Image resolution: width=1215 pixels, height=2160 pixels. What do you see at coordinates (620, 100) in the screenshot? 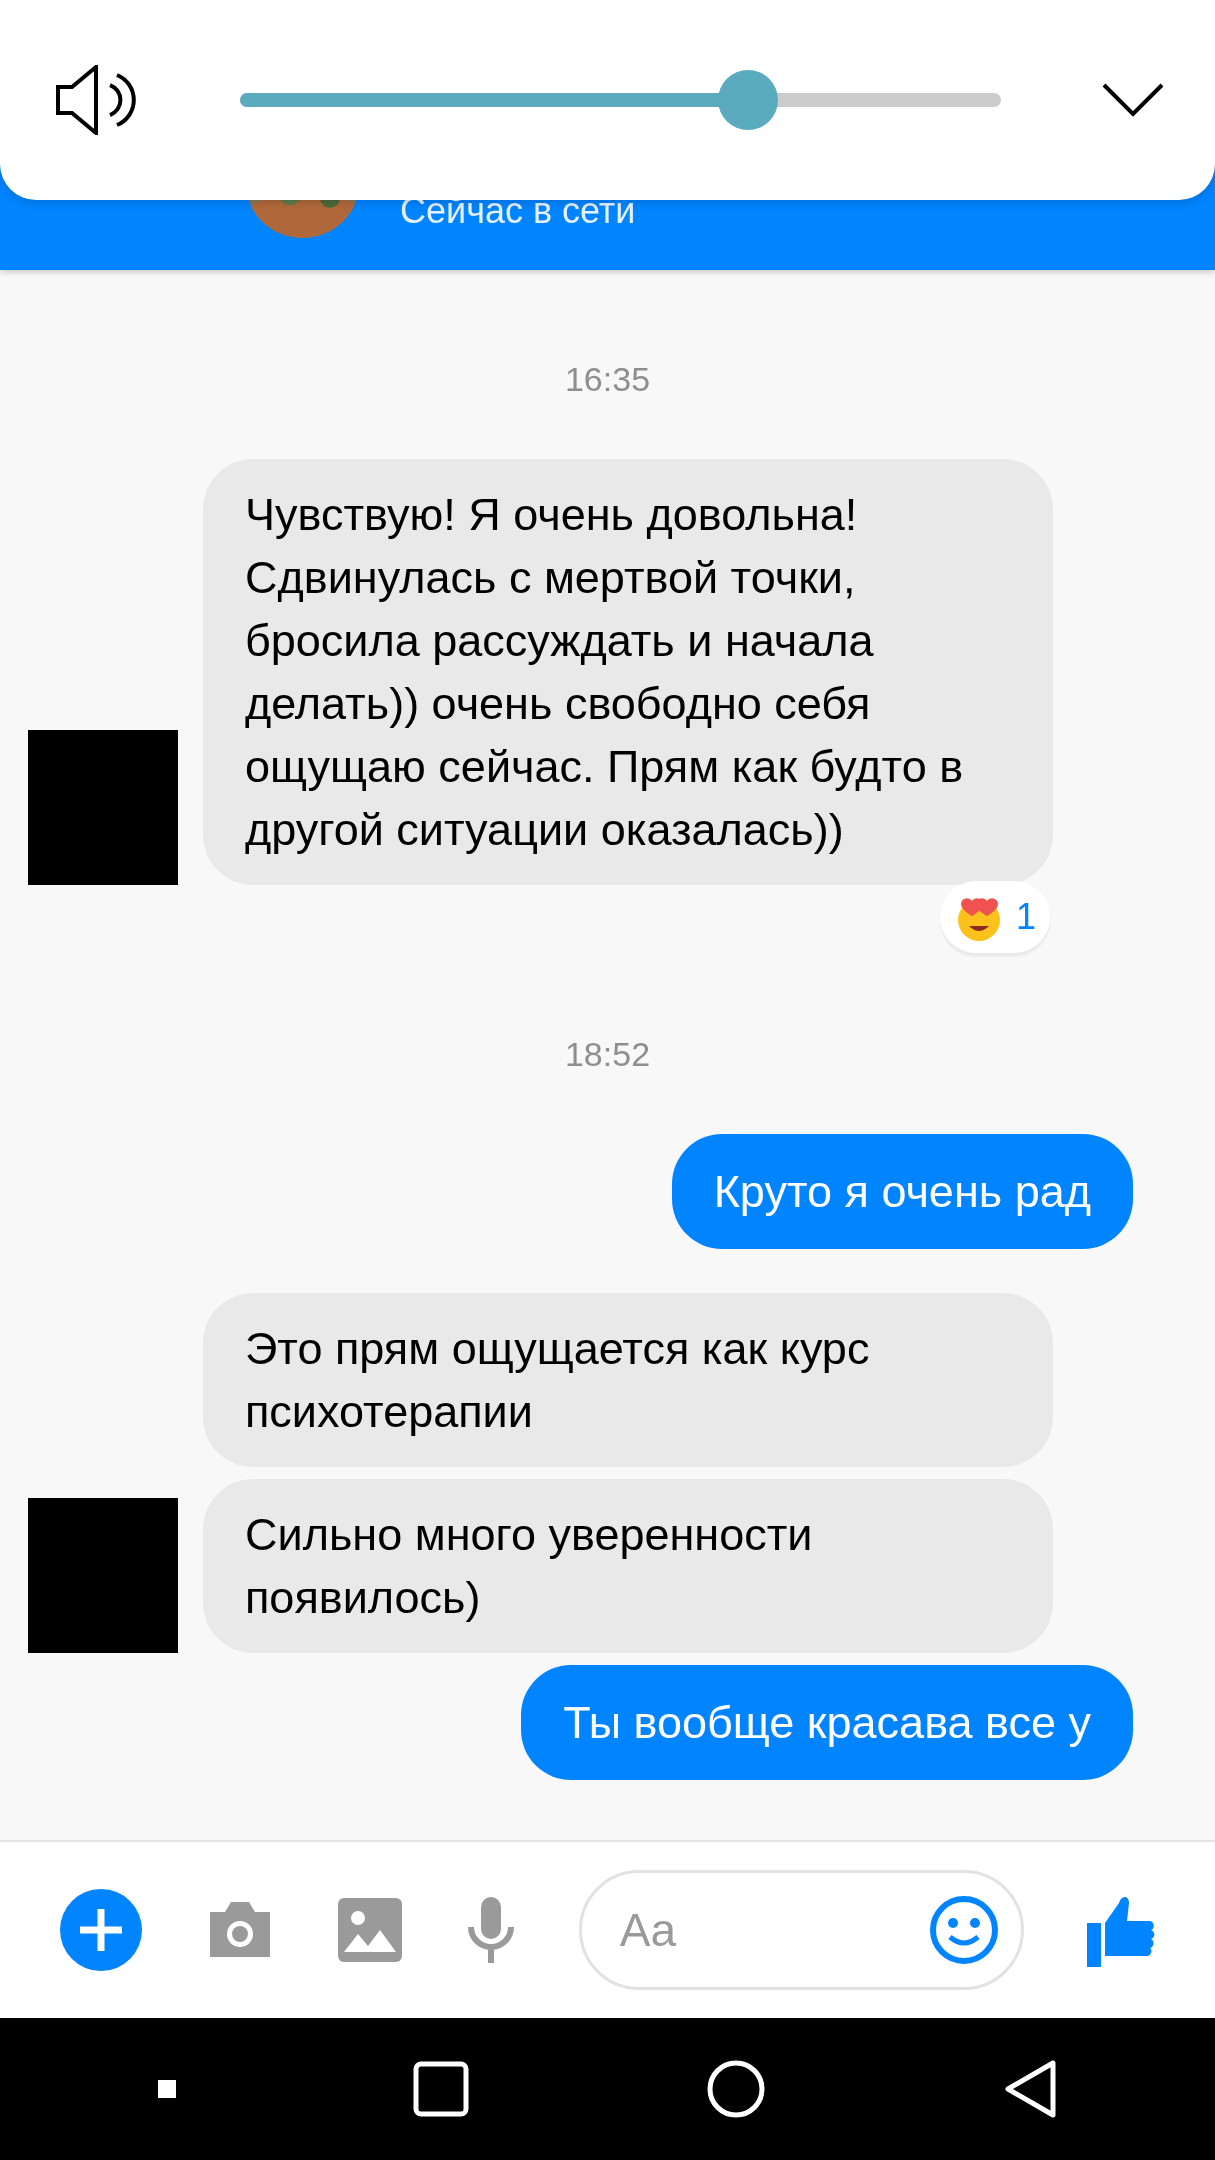
I see `volume-slider` at bounding box center [620, 100].